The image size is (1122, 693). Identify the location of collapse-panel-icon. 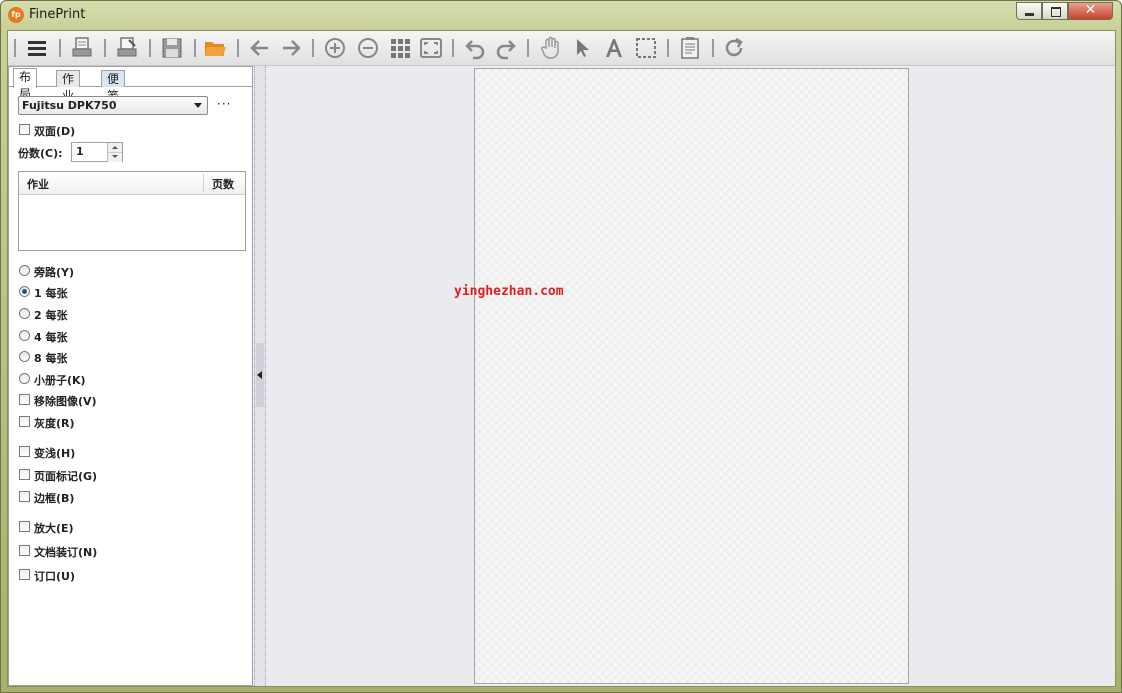
(260, 375).